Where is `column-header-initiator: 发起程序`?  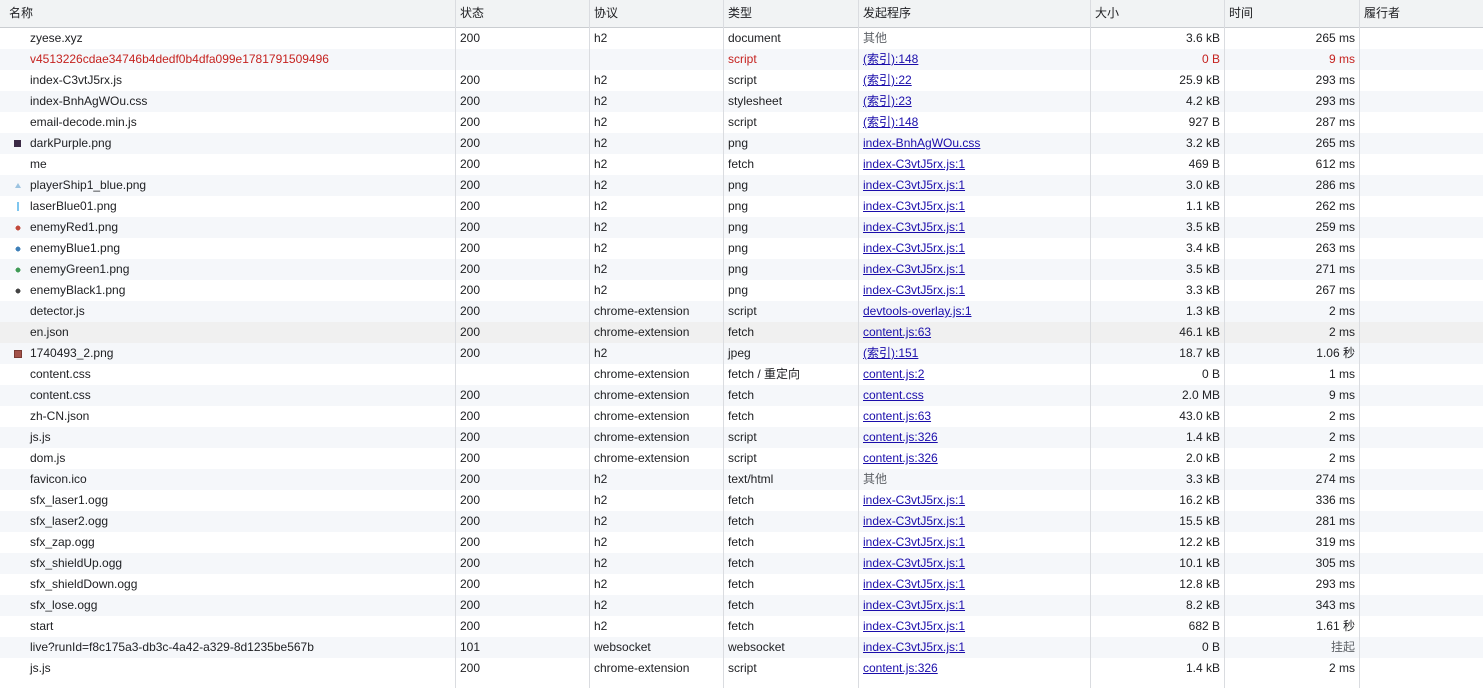
column-header-initiator: 发起程序 is located at coordinates (974, 13).